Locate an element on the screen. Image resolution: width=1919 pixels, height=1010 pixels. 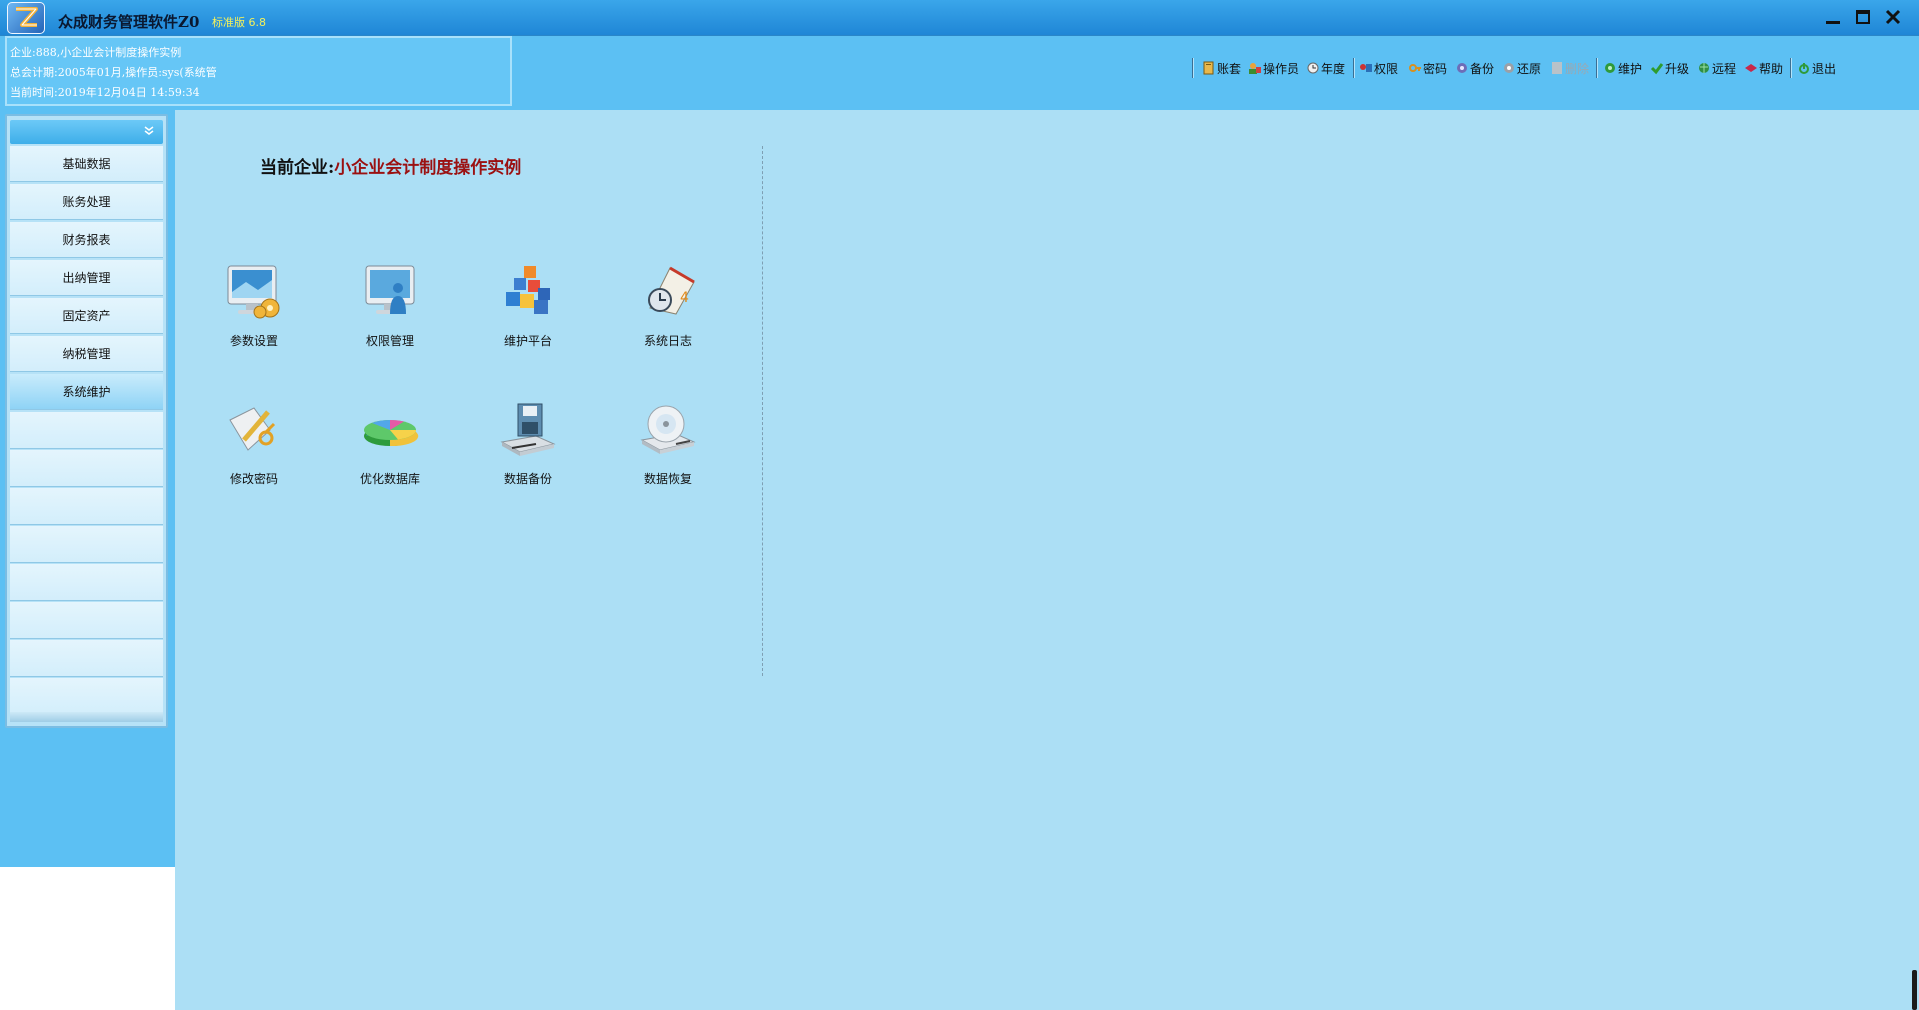
tile-label: 修改密码 is located at coordinates (253, 479).